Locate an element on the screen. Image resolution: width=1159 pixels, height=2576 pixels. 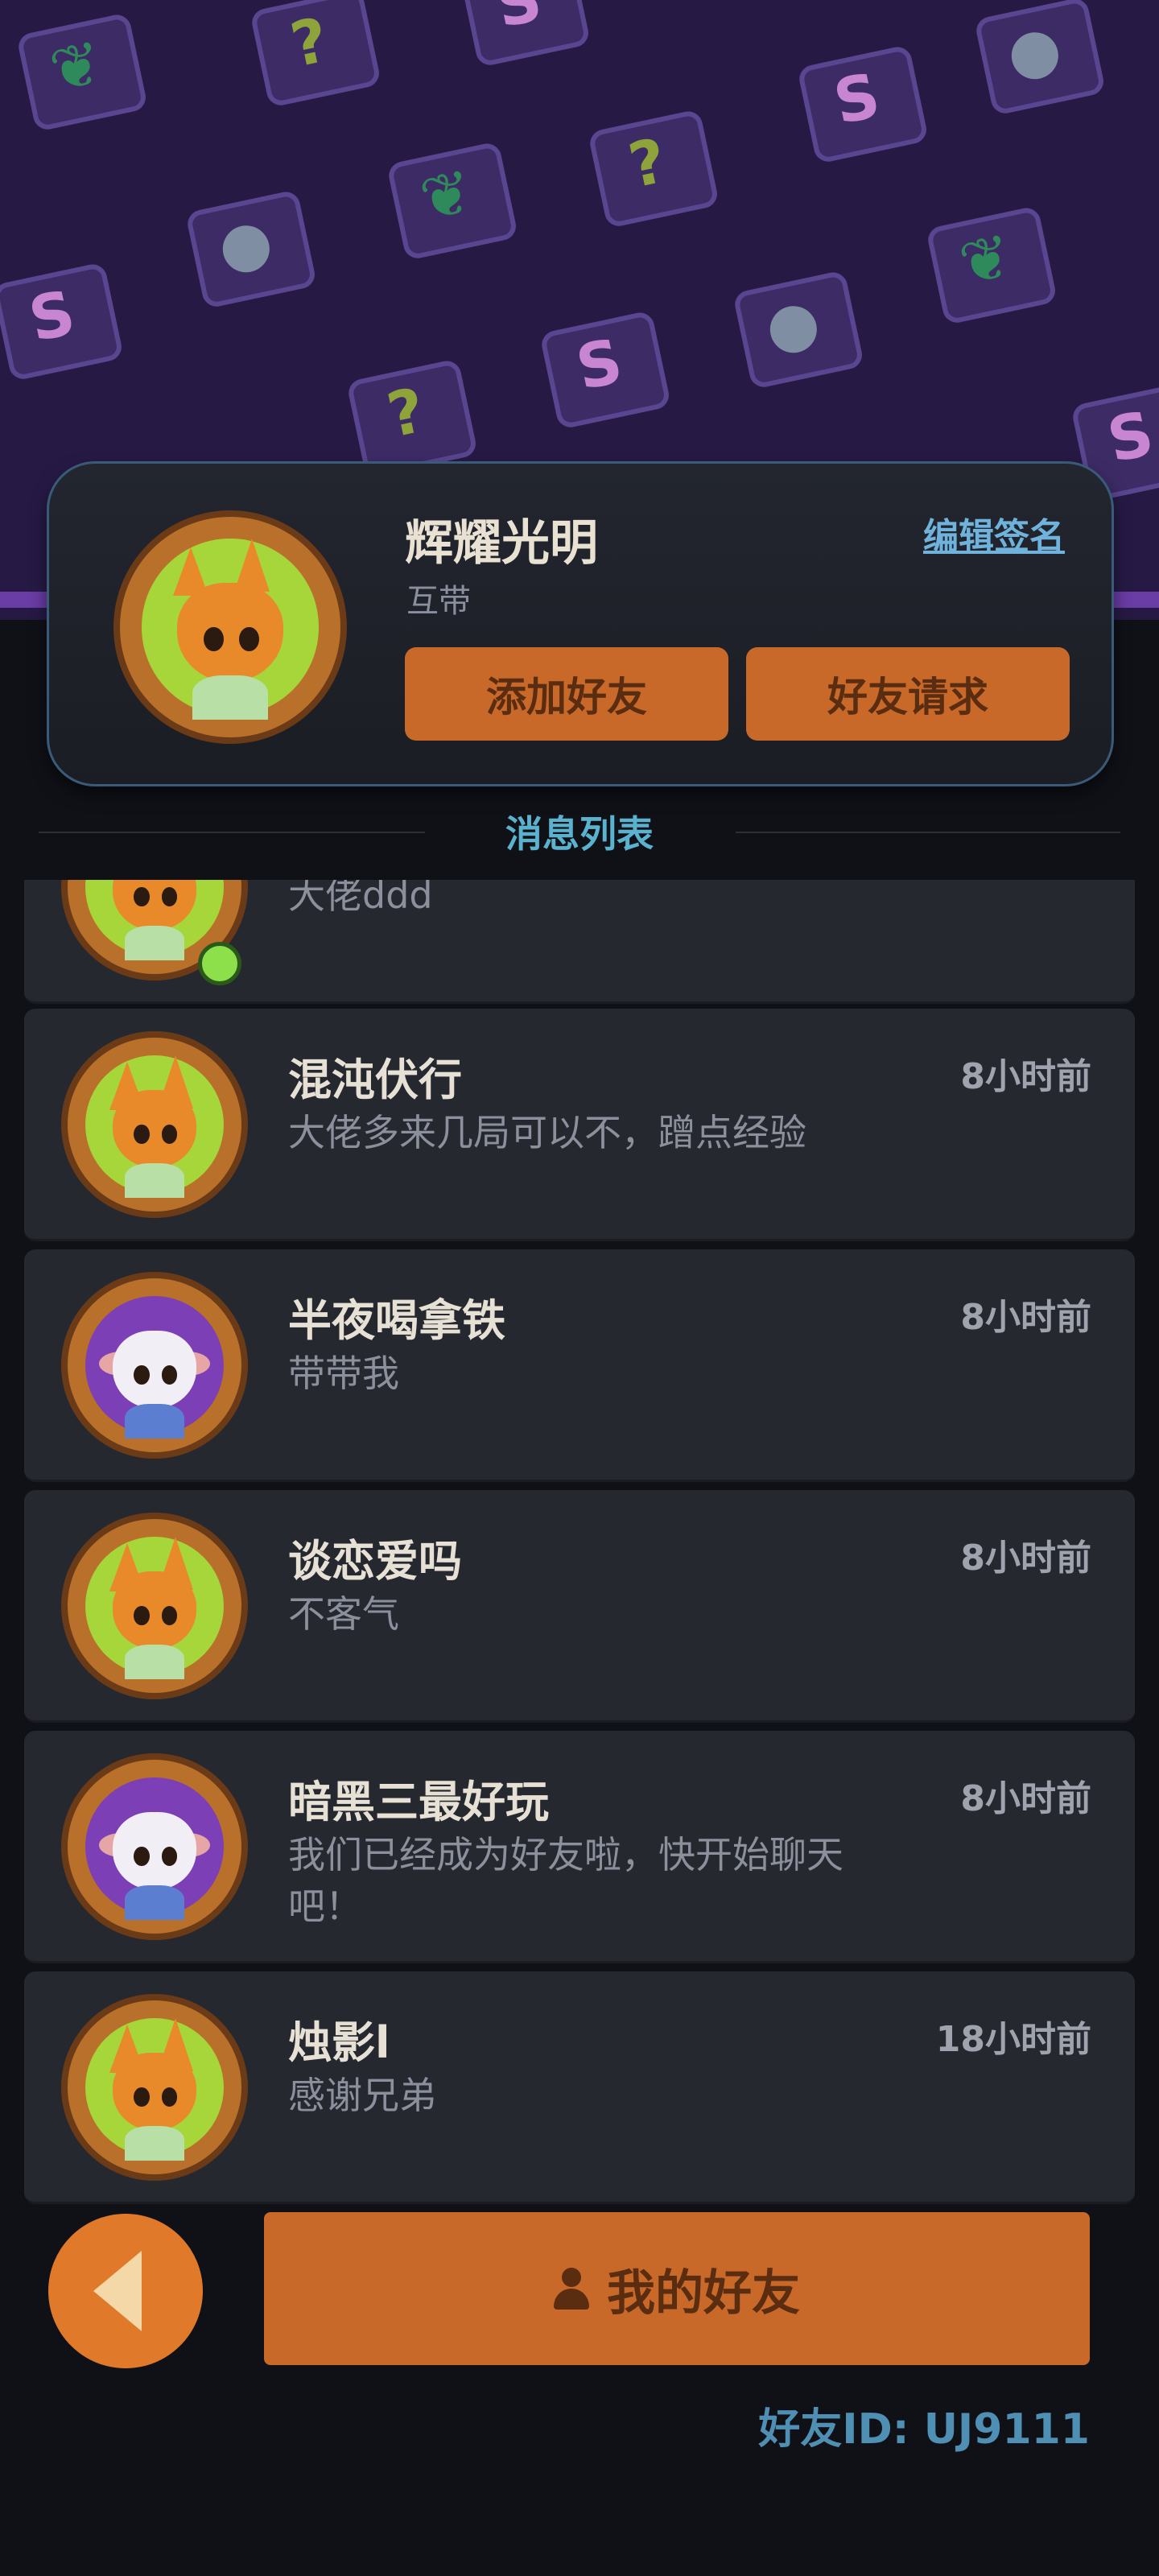
message-sender-name: 暗黑三最好玩 is located at coordinates (419, 1802).